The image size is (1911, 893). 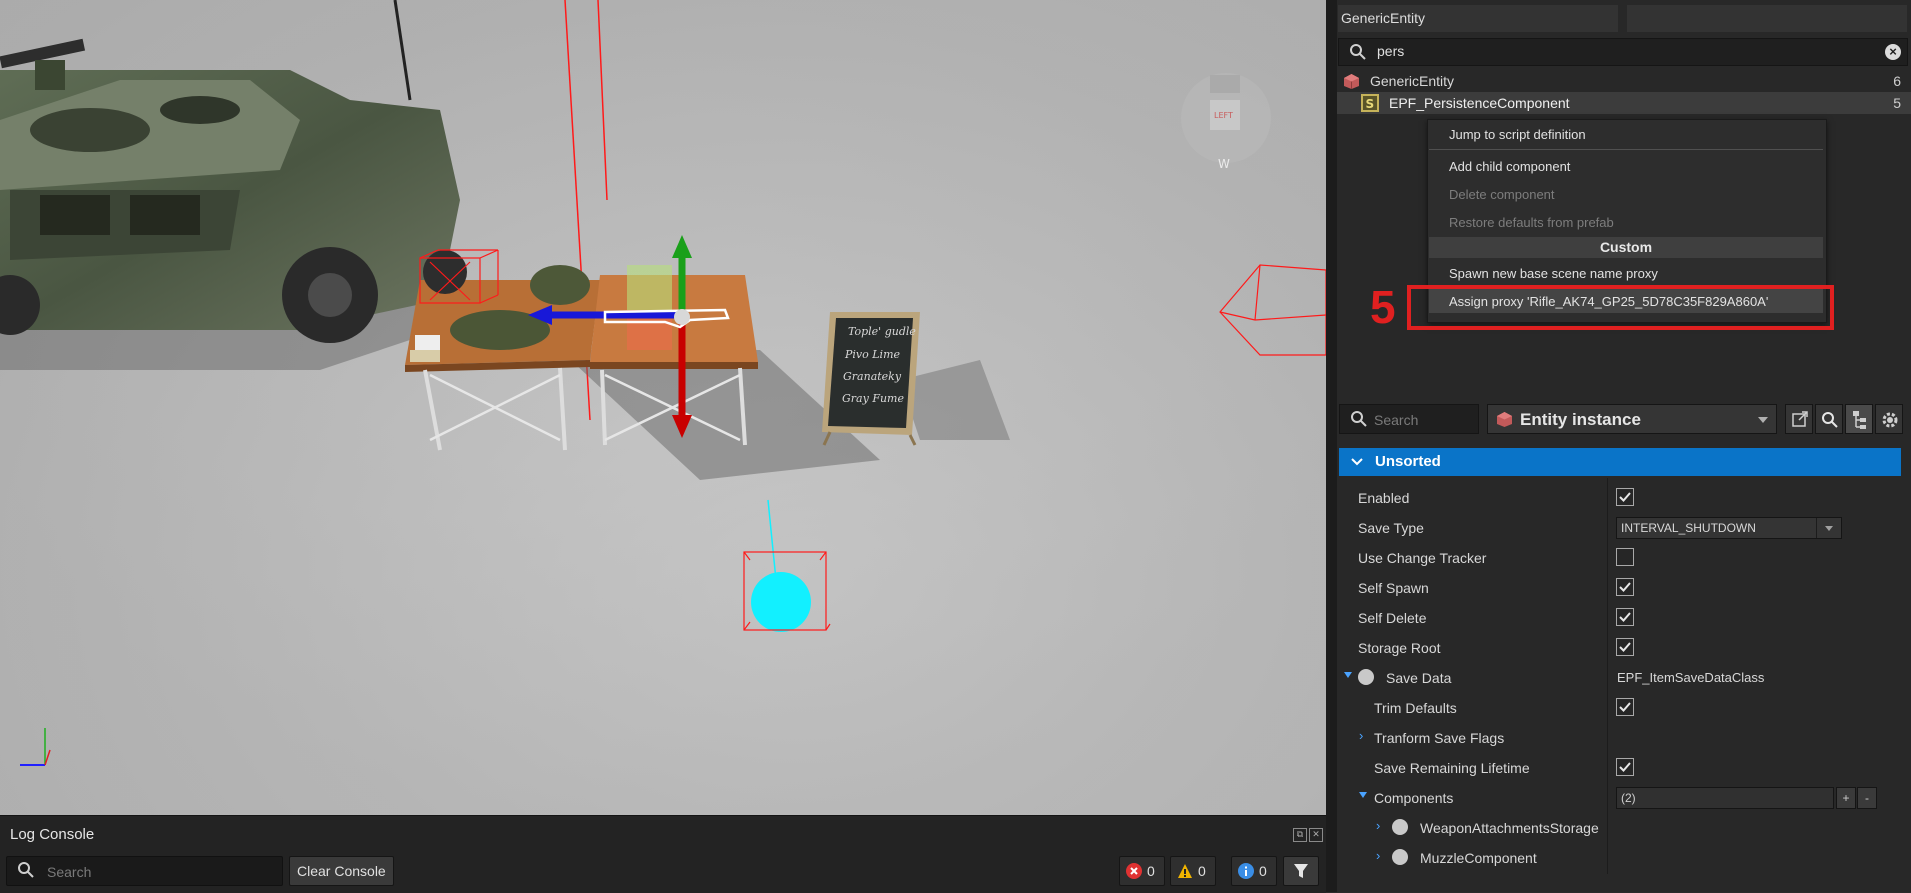 What do you see at coordinates (1223, 115) in the screenshot?
I see `gizmo-label: LEFT` at bounding box center [1223, 115].